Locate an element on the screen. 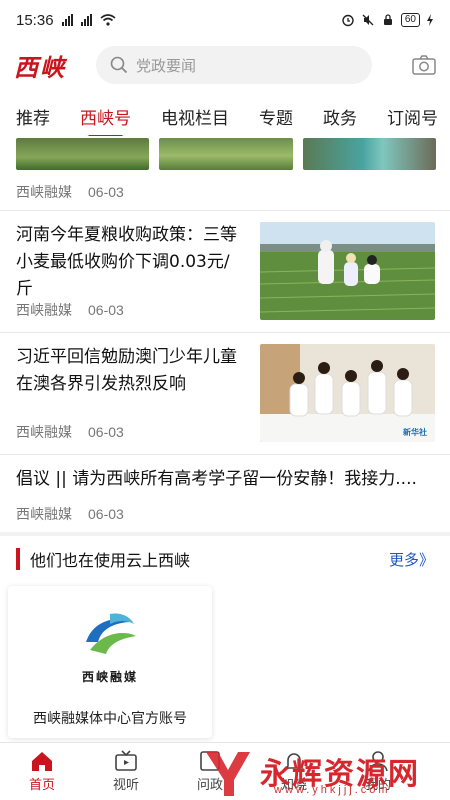 The width and height of the screenshot is (450, 800). watermark-url: www.yhkjjj.com is located at coordinates (332, 790).